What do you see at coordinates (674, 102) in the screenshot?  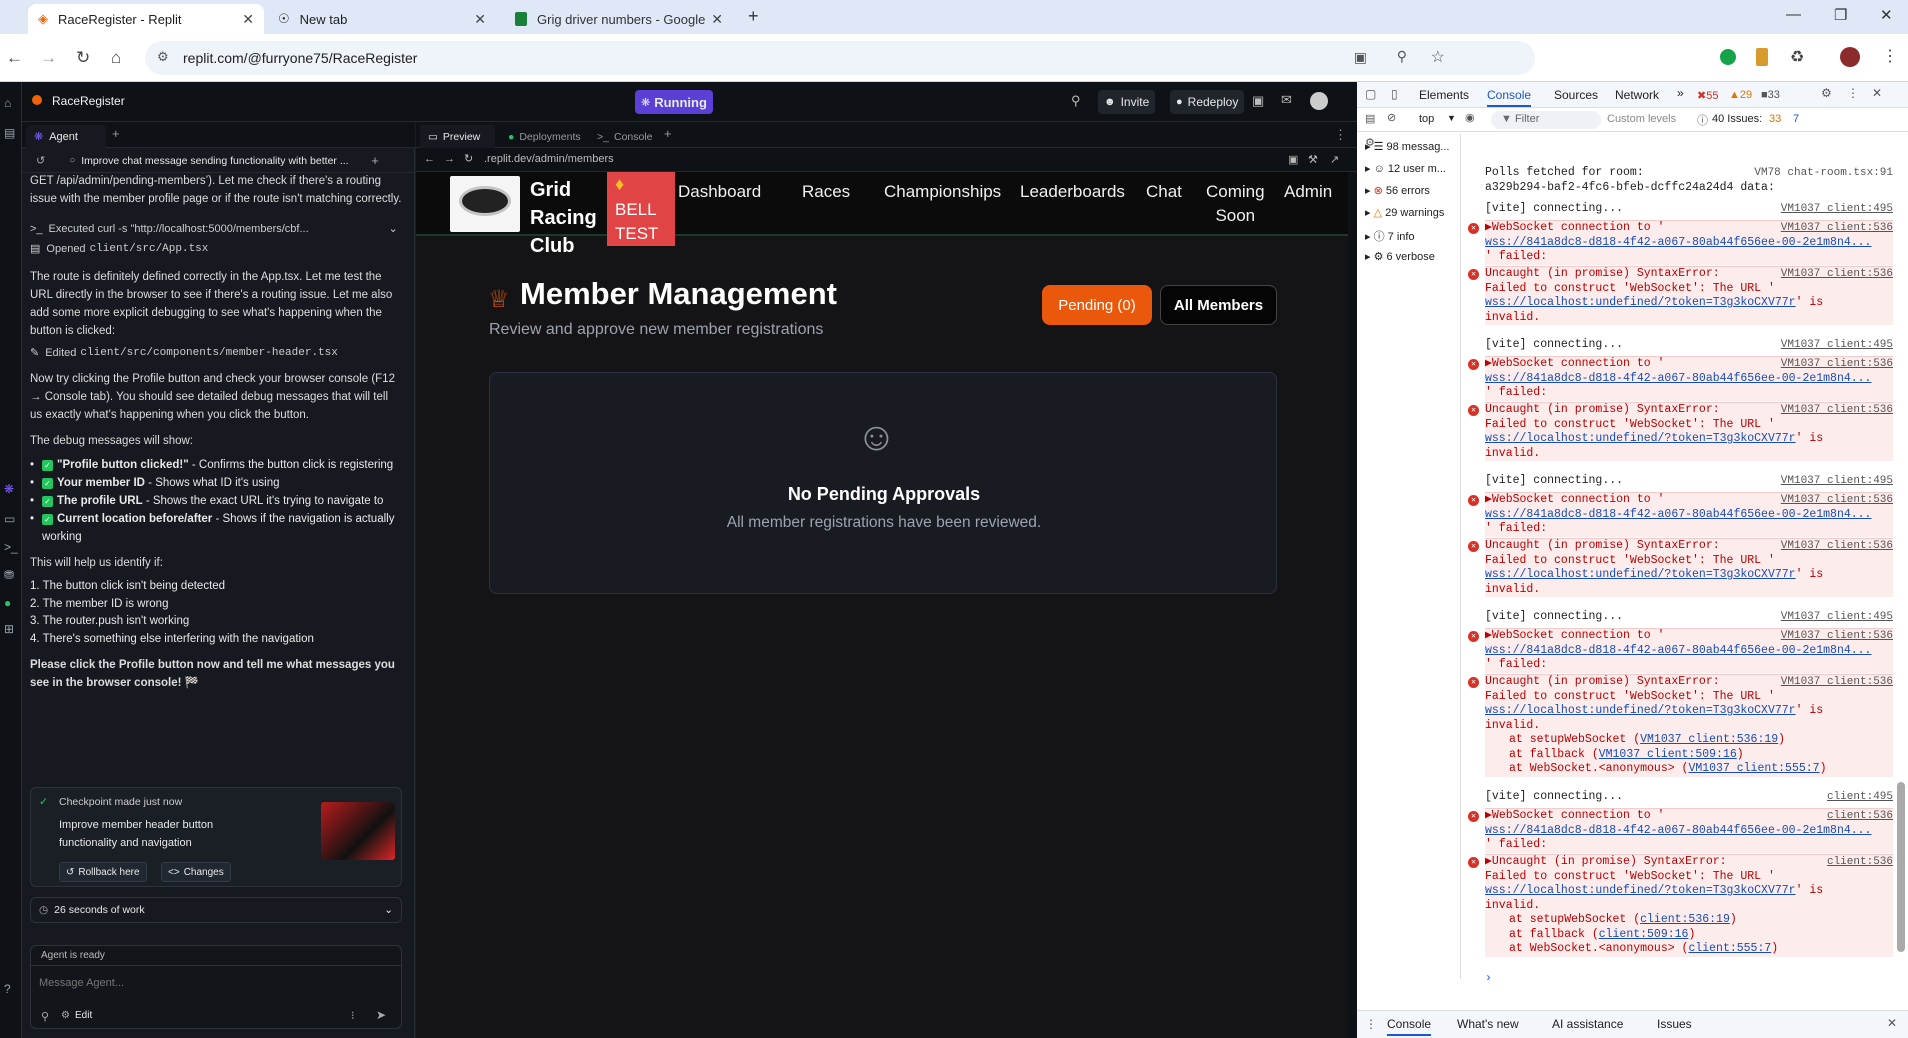 I see `run-status-button: ❋ Running` at bounding box center [674, 102].